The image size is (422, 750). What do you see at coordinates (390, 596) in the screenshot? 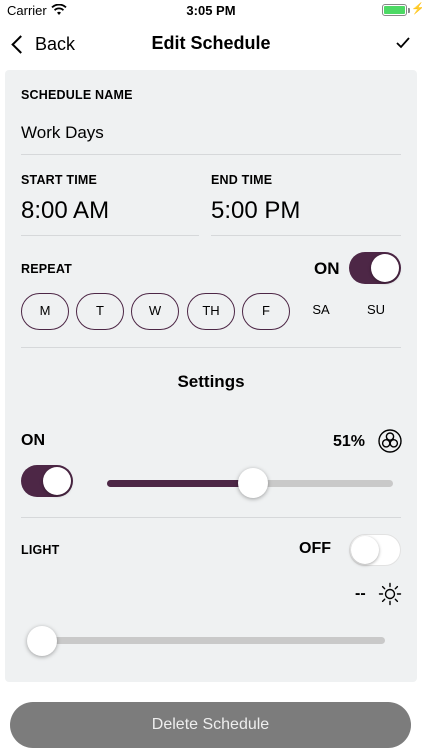
I see `sun-icon` at bounding box center [390, 596].